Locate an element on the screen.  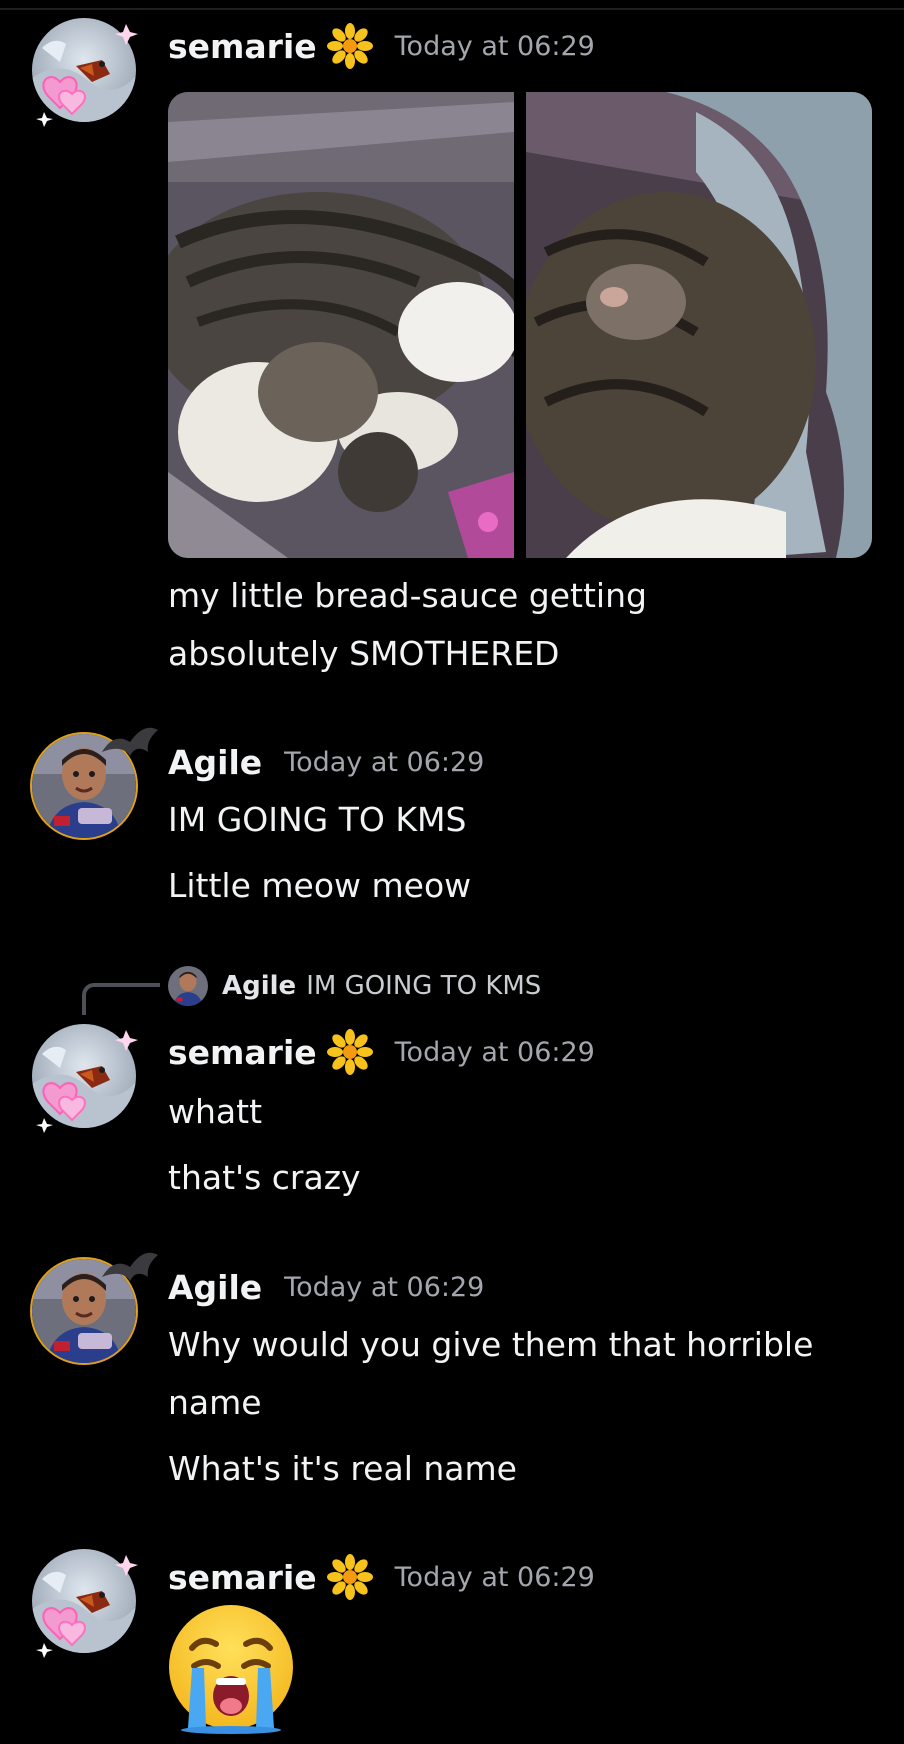
message-text-line: whatt is located at coordinates (215, 1111).